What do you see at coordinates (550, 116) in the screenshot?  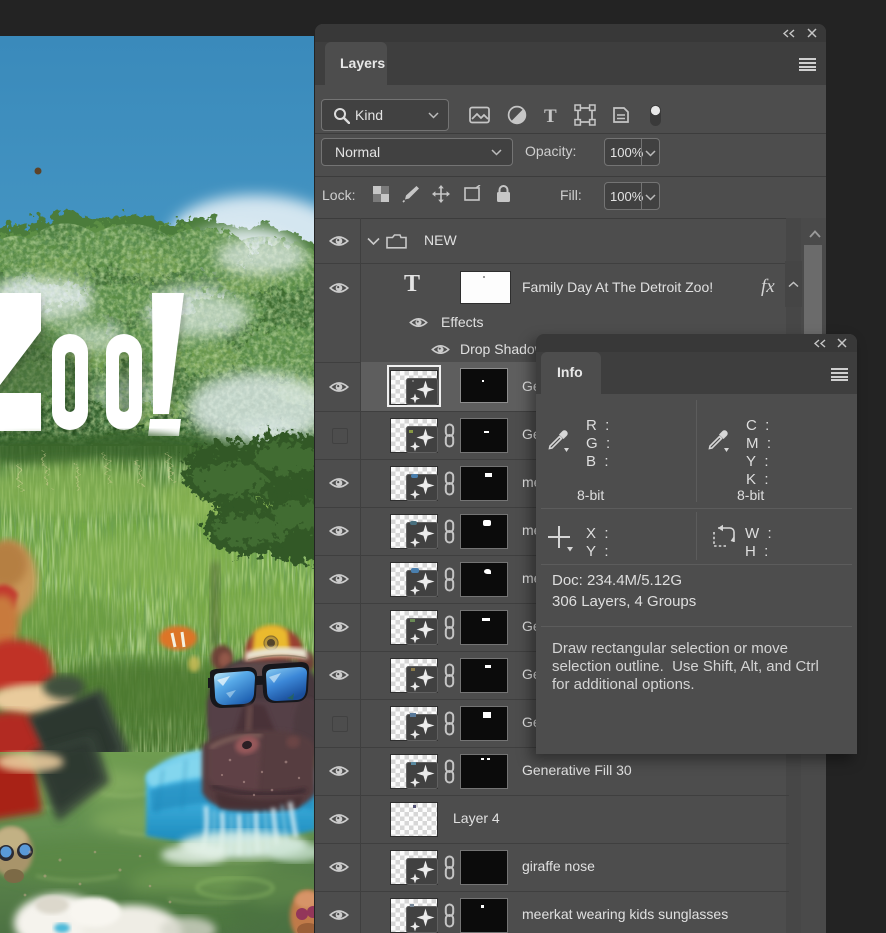 I see `svg-text: T` at bounding box center [550, 116].